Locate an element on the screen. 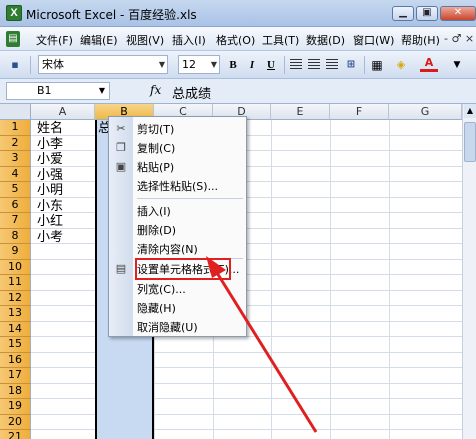  row-header-18: 18 is located at coordinates (15, 391).